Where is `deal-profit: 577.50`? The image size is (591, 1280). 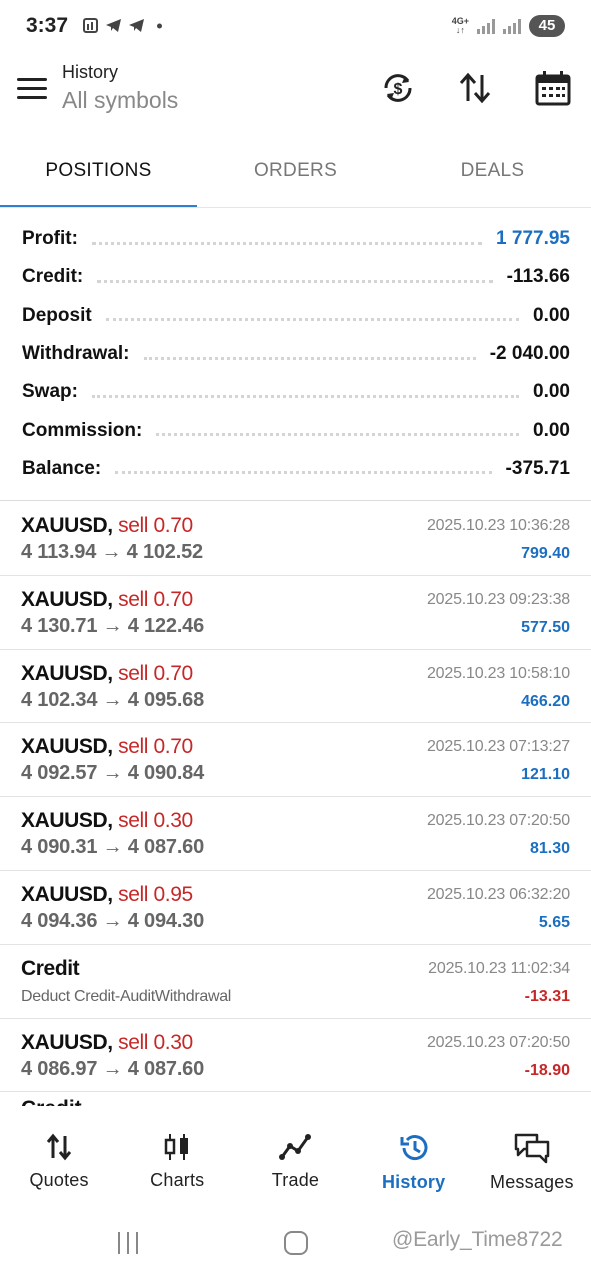
deal-profit: 577.50 is located at coordinates (545, 627).